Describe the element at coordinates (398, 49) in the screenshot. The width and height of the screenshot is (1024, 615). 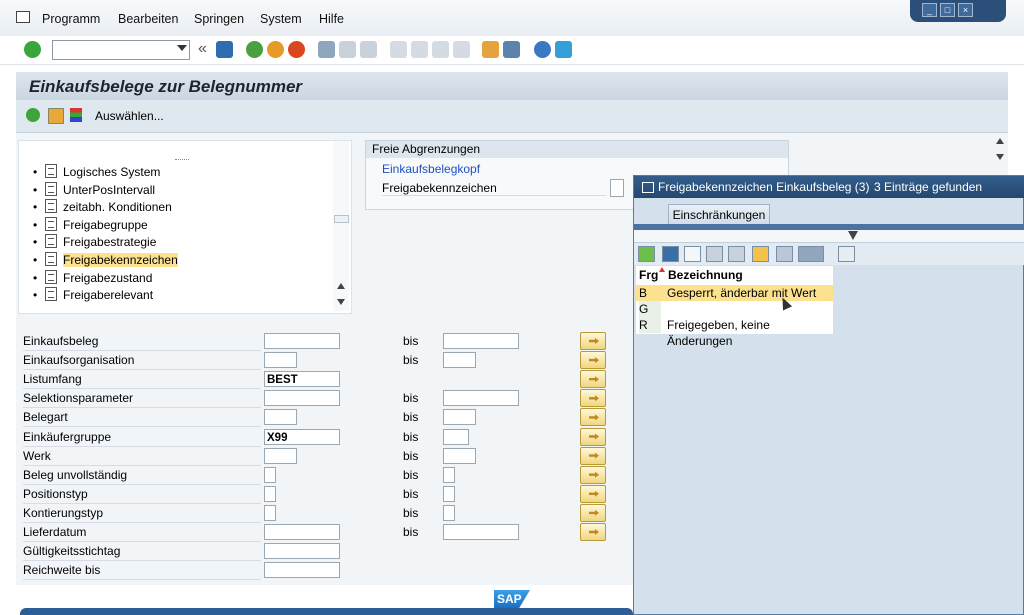
I see `first-page-icon` at that location.